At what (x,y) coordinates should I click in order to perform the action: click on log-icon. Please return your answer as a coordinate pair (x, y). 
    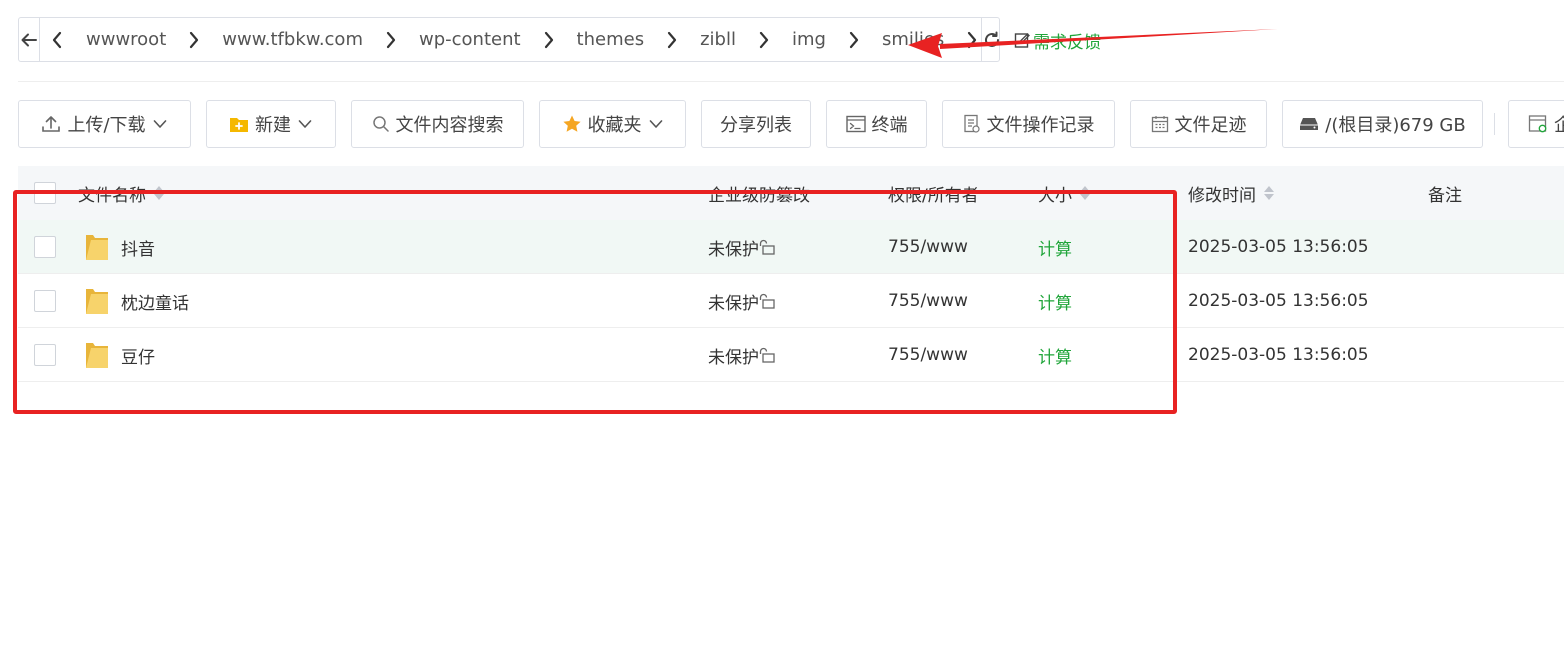
    Looking at the image, I should click on (971, 123).